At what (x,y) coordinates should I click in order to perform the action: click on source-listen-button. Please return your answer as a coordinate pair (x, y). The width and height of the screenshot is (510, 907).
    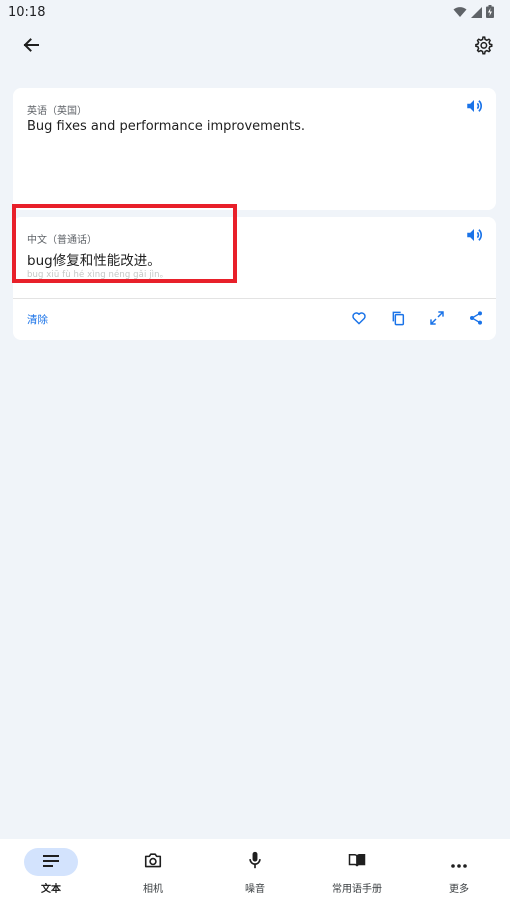
    Looking at the image, I should click on (474, 108).